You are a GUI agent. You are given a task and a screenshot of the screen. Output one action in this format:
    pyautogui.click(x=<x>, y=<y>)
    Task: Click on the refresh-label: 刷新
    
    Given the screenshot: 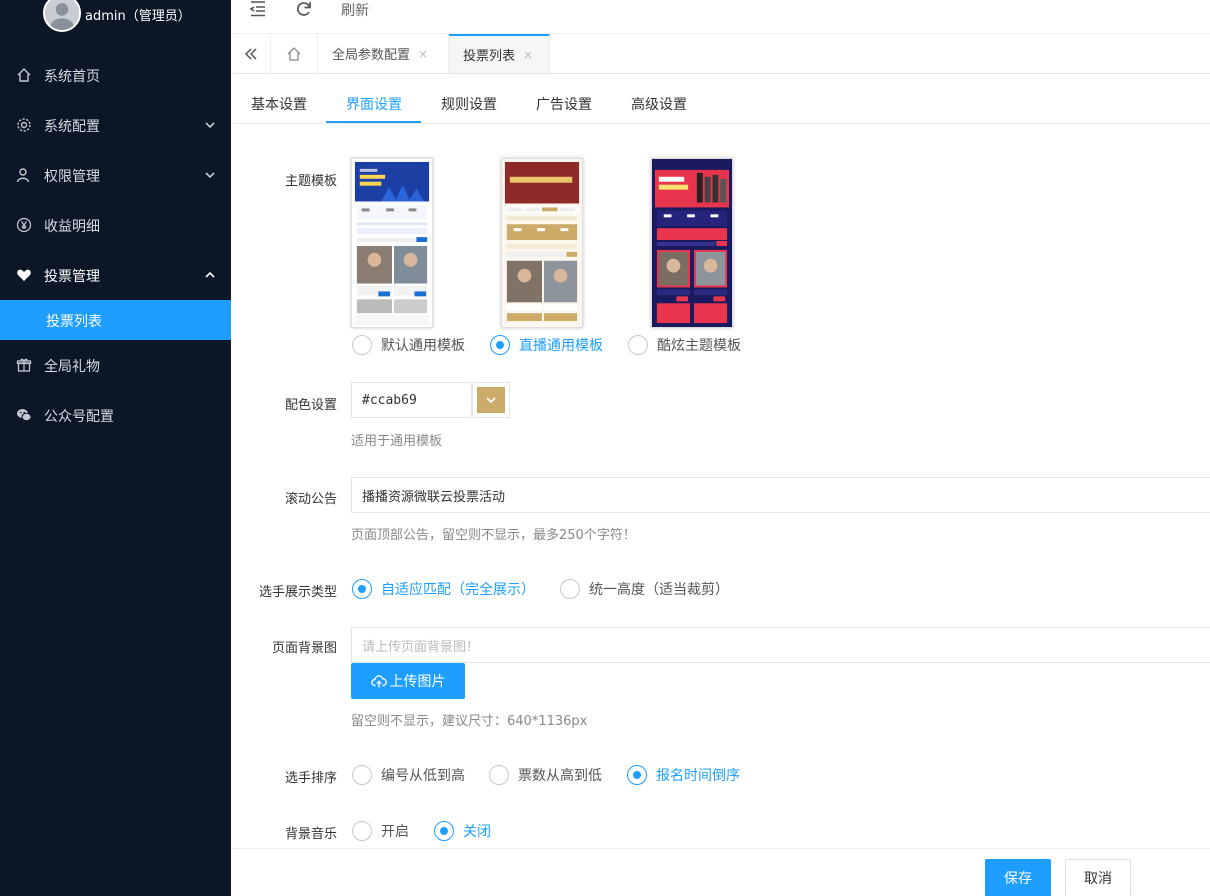 What is the action you would take?
    pyautogui.click(x=355, y=10)
    